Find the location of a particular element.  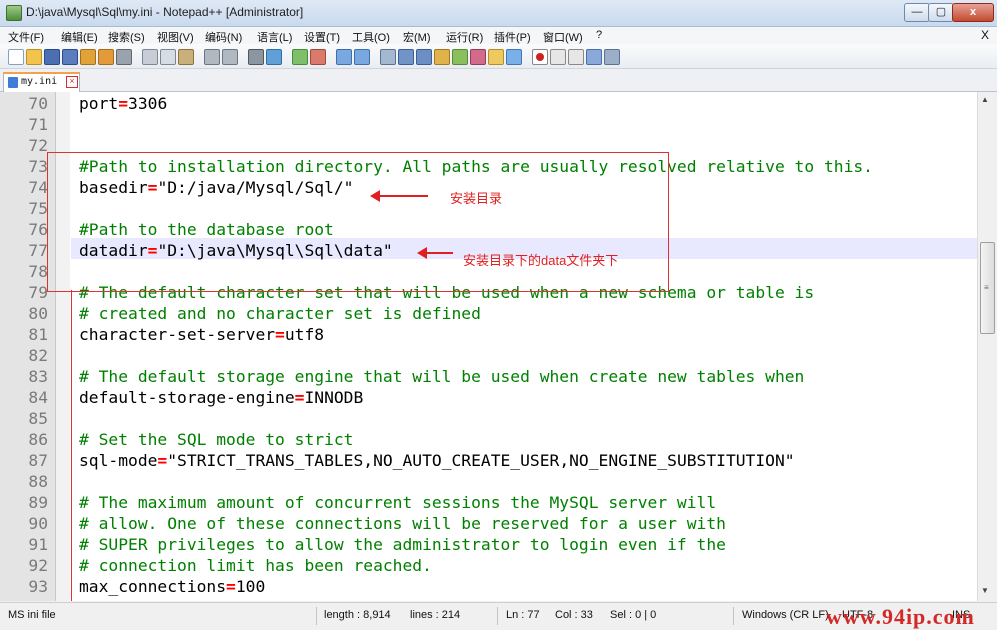

function-list-icon is located at coordinates (478, 57).